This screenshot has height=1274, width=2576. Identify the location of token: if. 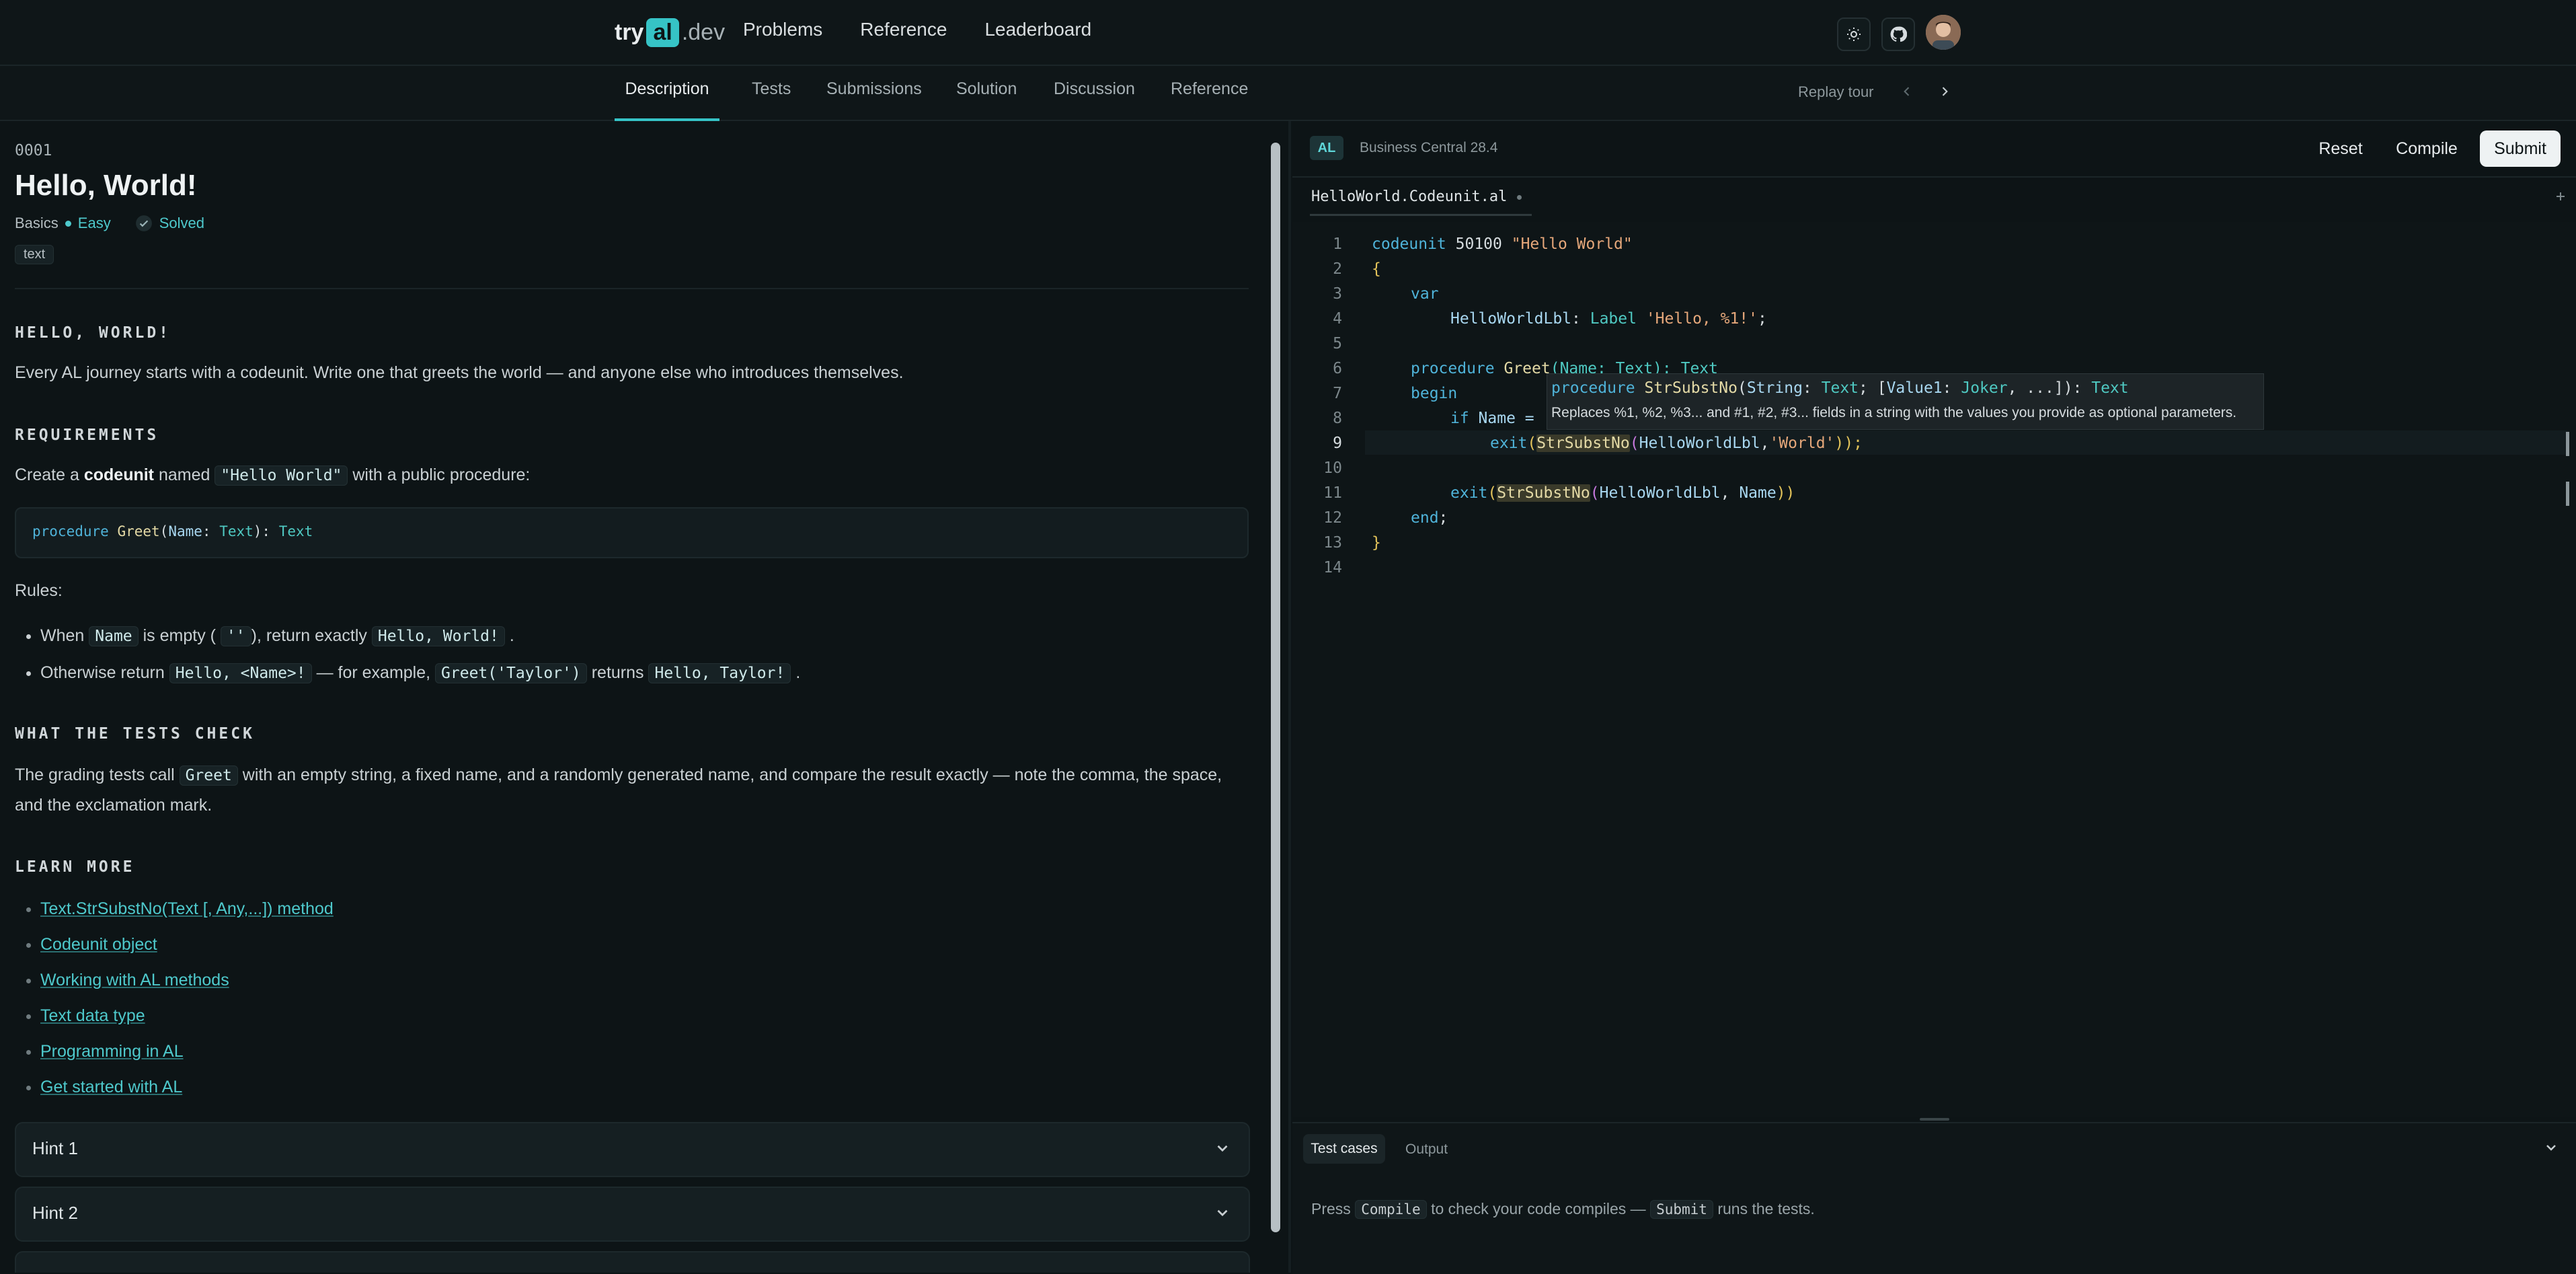
(1460, 418).